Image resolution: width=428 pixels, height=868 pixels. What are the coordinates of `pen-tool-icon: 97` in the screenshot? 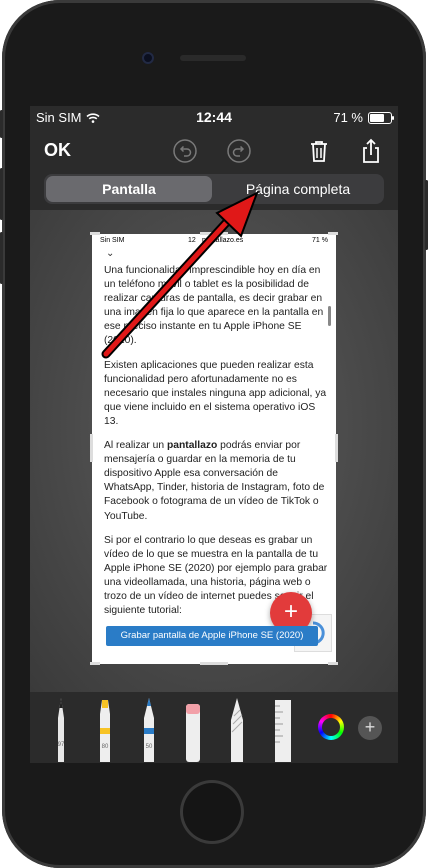 It's located at (61, 729).